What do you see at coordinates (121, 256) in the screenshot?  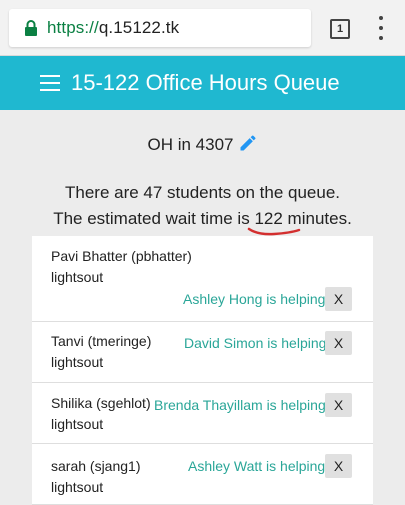 I see `student-name: Pavi Bhatter (pbhatter)` at bounding box center [121, 256].